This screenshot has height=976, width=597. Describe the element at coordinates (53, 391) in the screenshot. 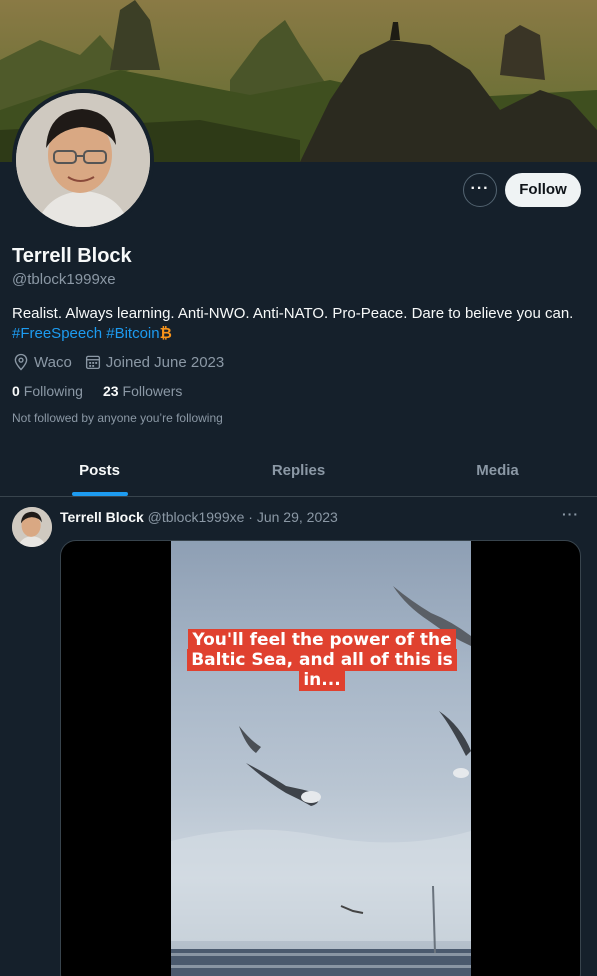

I see `following-label: Following` at that location.